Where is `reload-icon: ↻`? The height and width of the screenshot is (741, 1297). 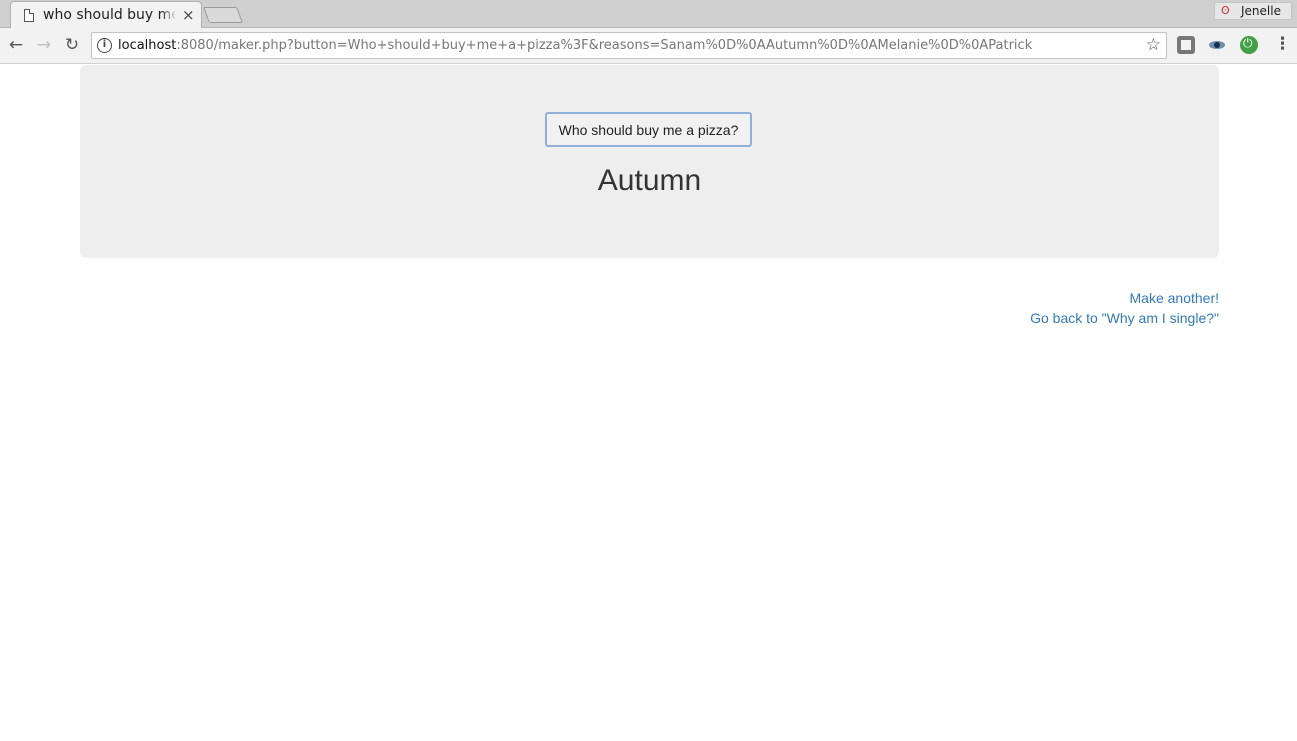
reload-icon: ↻ is located at coordinates (72, 45).